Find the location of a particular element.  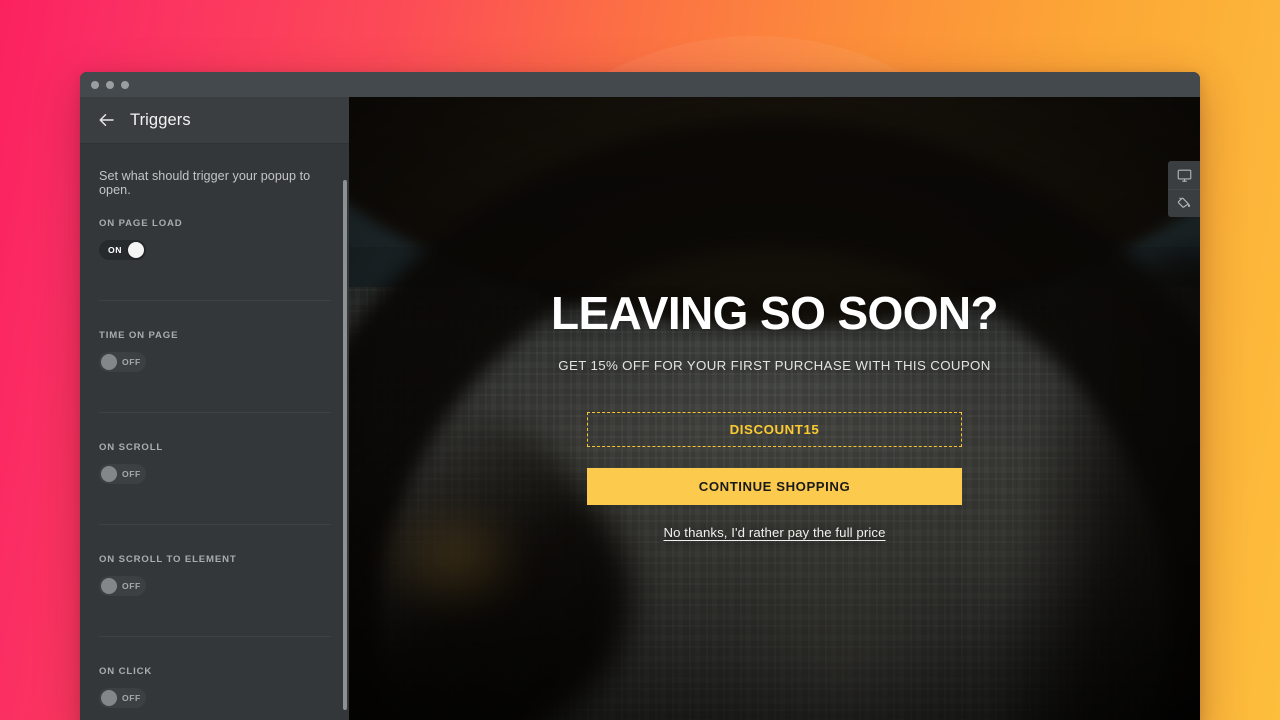

window-maximize-dot is located at coordinates (125, 84).